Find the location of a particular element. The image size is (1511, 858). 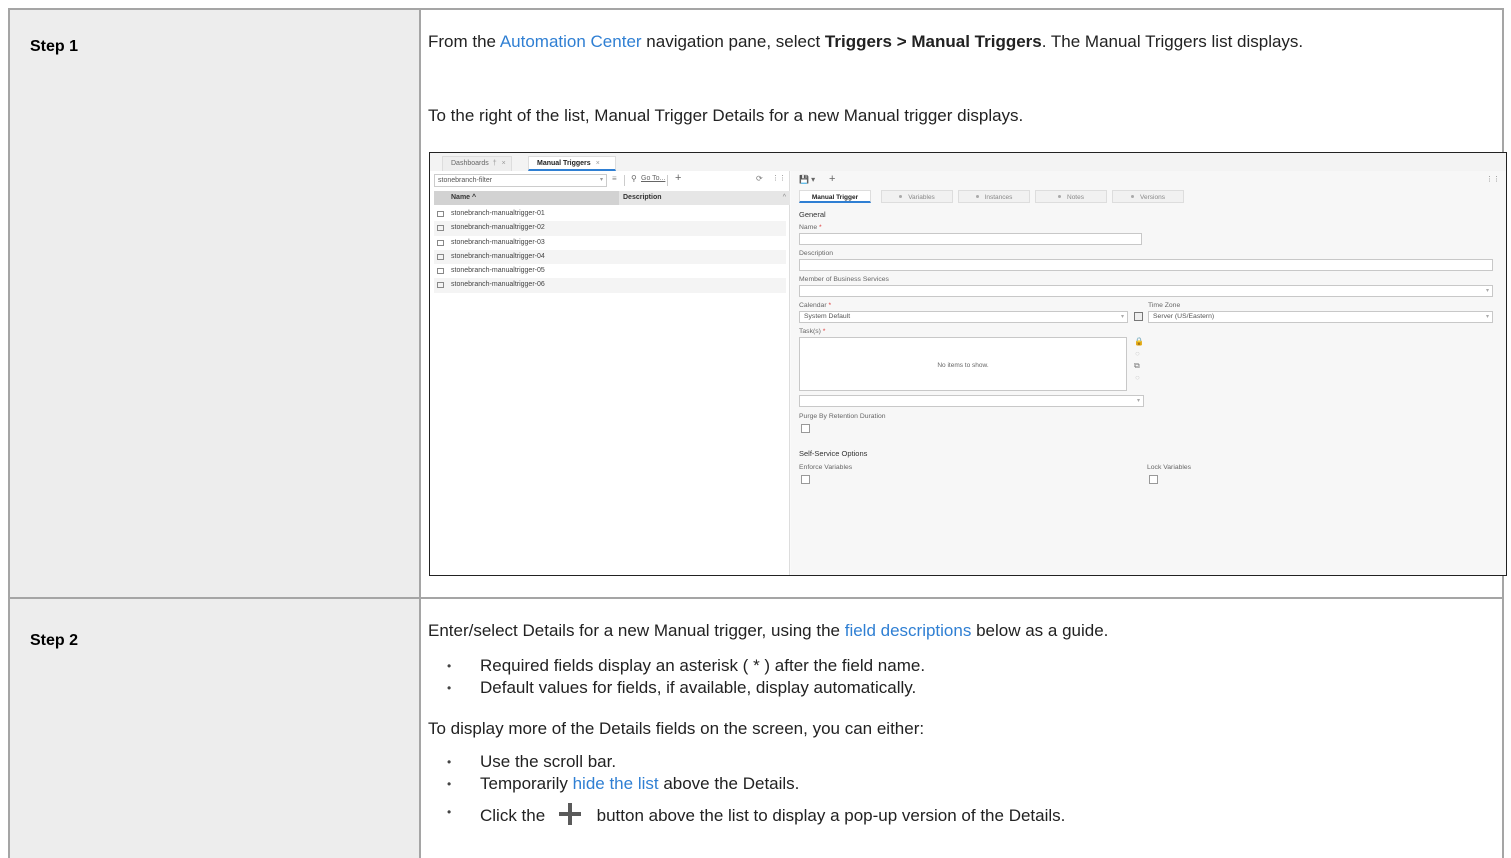

text: navigation pane, select is located at coordinates (733, 41).